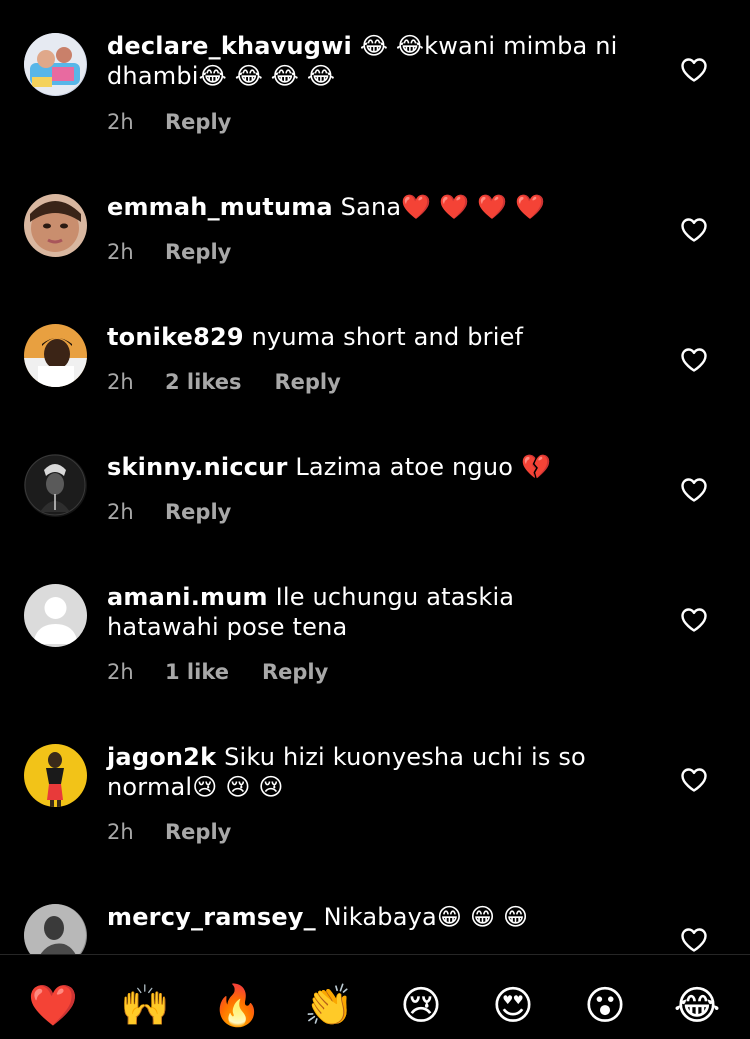 The width and height of the screenshot is (750, 1039). Describe the element at coordinates (419, 467) in the screenshot. I see `comment-text: Lazima atoe nguo 💔` at that location.